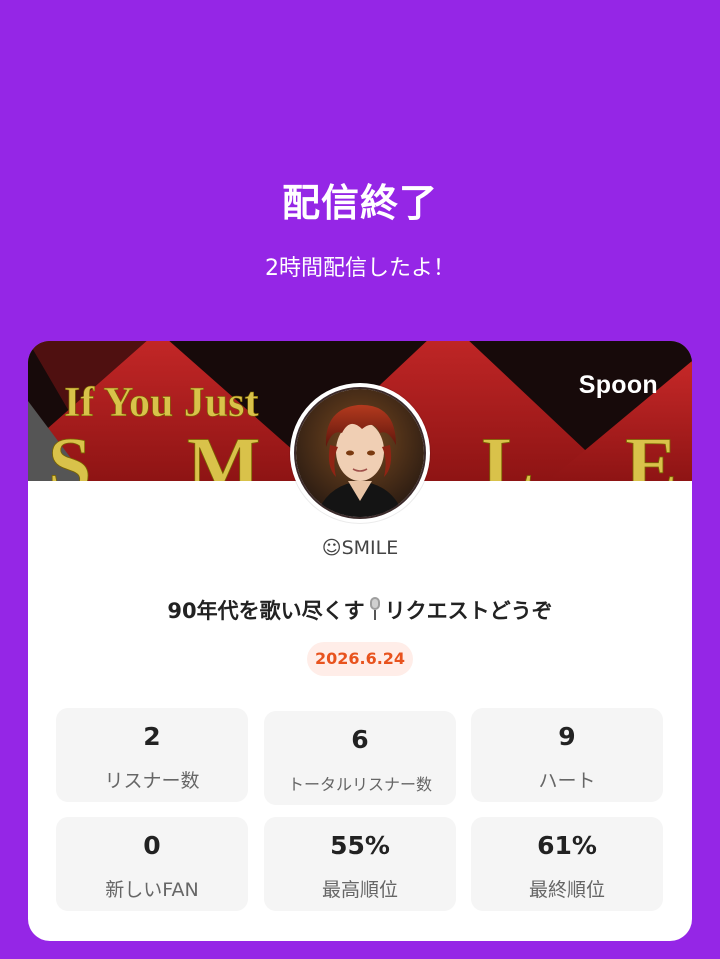 Image resolution: width=720 pixels, height=959 pixels. What do you see at coordinates (468, 611) in the screenshot?
I see `live-title-text-2: リクエストどうぞ` at bounding box center [468, 611].